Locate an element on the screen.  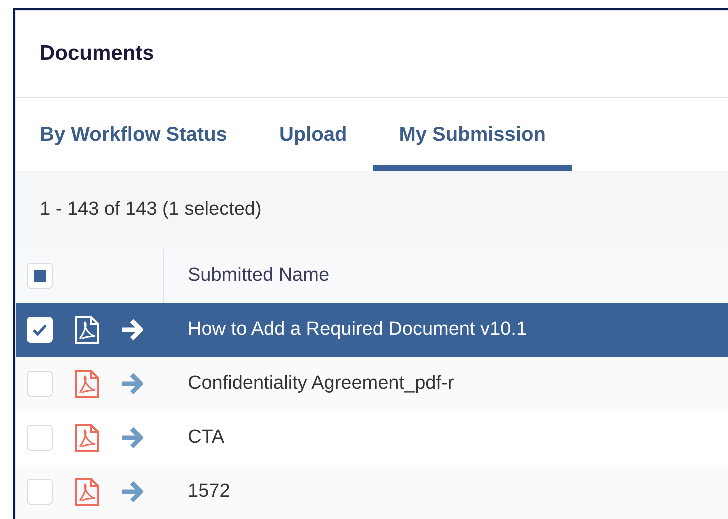
table-row: CTA is located at coordinates (372, 438).